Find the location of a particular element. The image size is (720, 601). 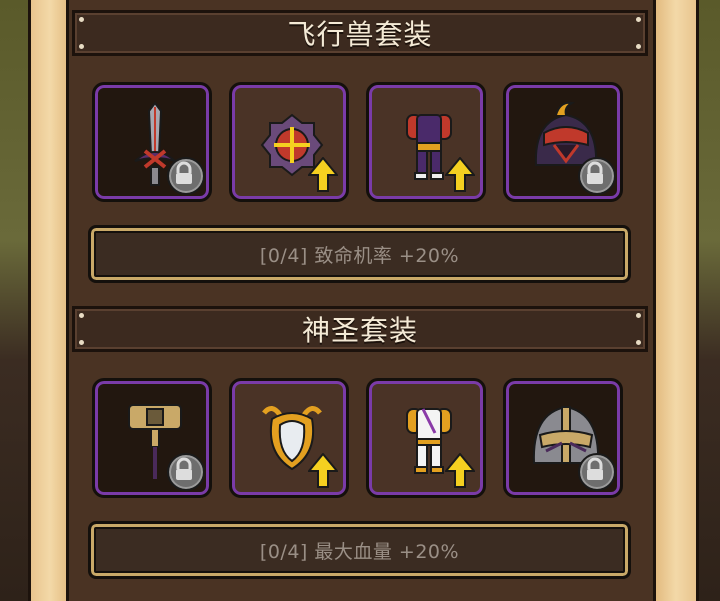

background-left is located at coordinates (15, 300).